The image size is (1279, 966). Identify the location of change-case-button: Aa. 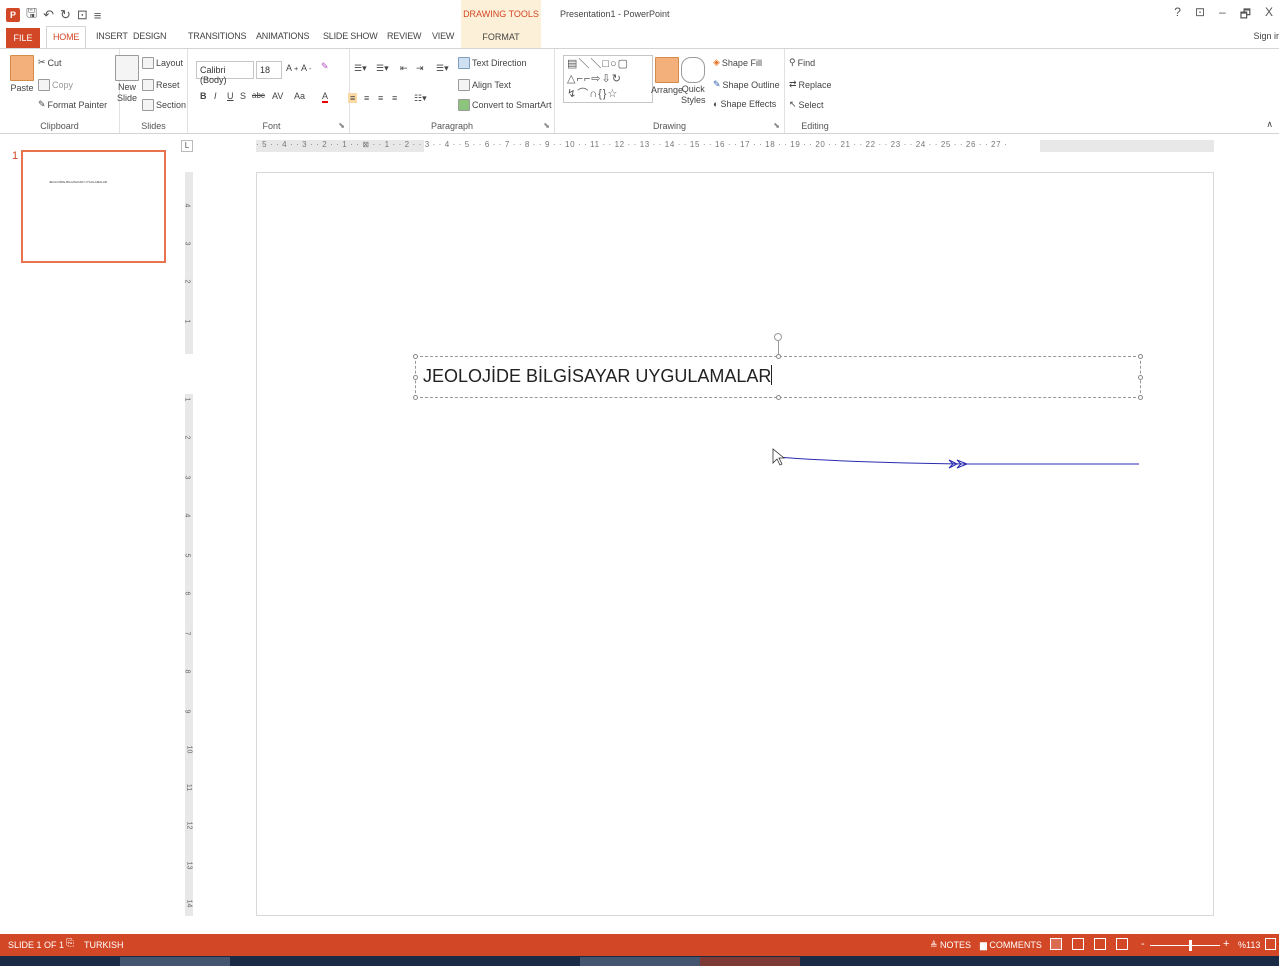
(299, 96).